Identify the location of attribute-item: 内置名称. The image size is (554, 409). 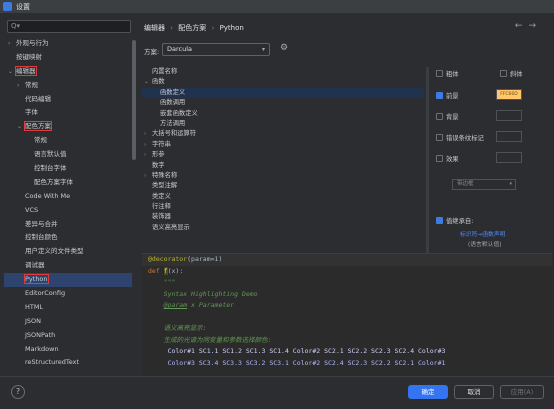
(283, 72).